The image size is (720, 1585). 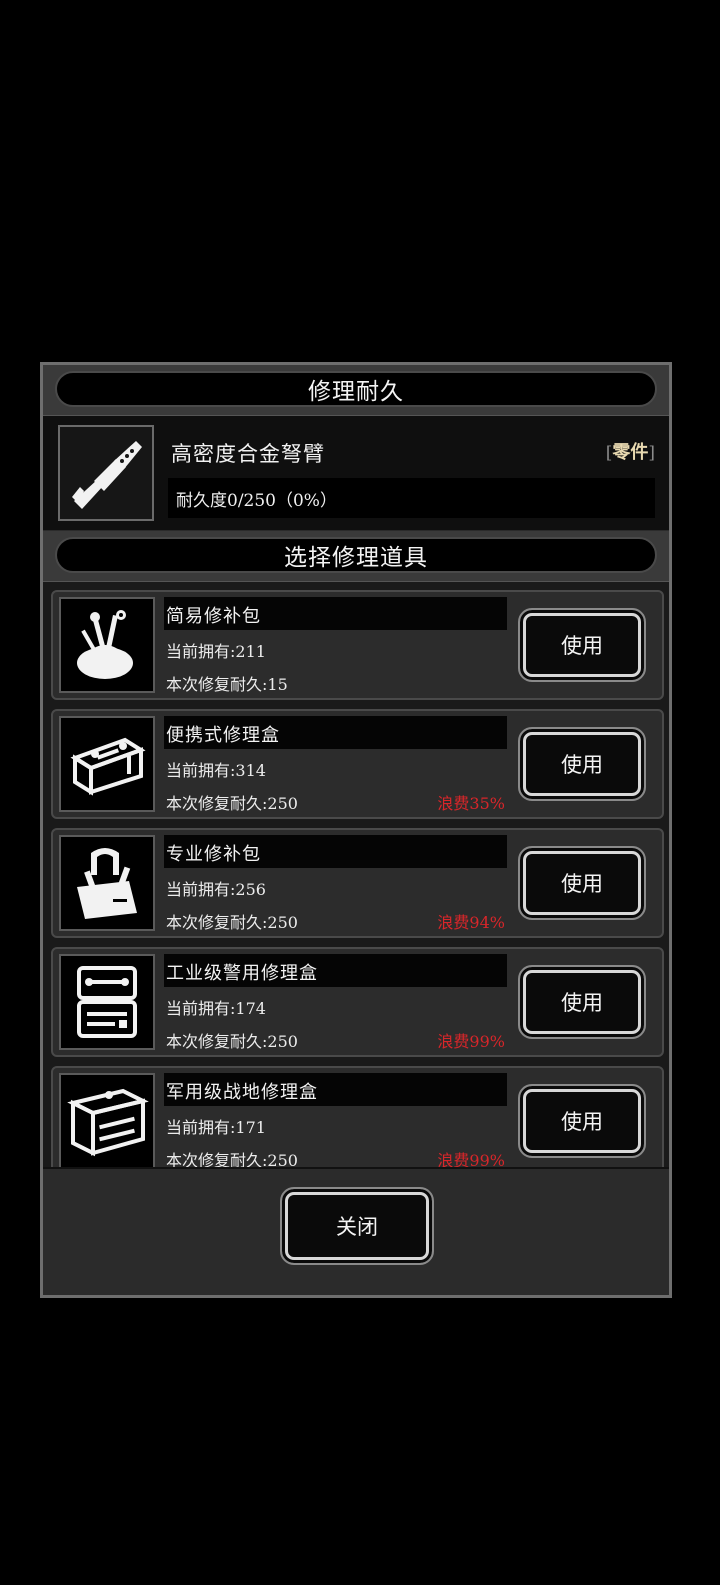 What do you see at coordinates (357, 883) in the screenshot?
I see `tool-card: 专业修补包 当前拥有:256 本次修复耐久:250 浪费94% 使用` at bounding box center [357, 883].